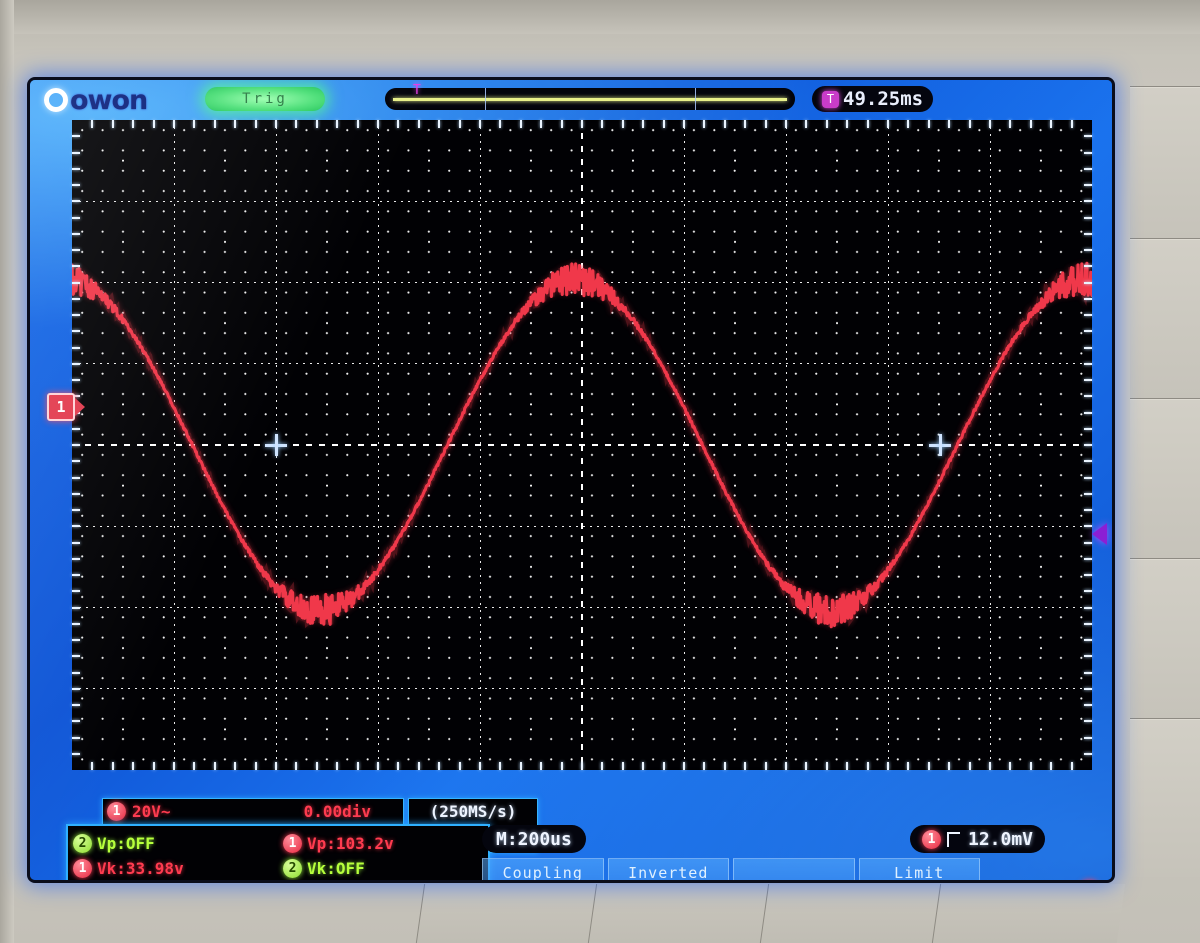 Image resolution: width=1200 pixels, height=943 pixels. I want to click on trigger-source-chip: 1, so click(931, 839).